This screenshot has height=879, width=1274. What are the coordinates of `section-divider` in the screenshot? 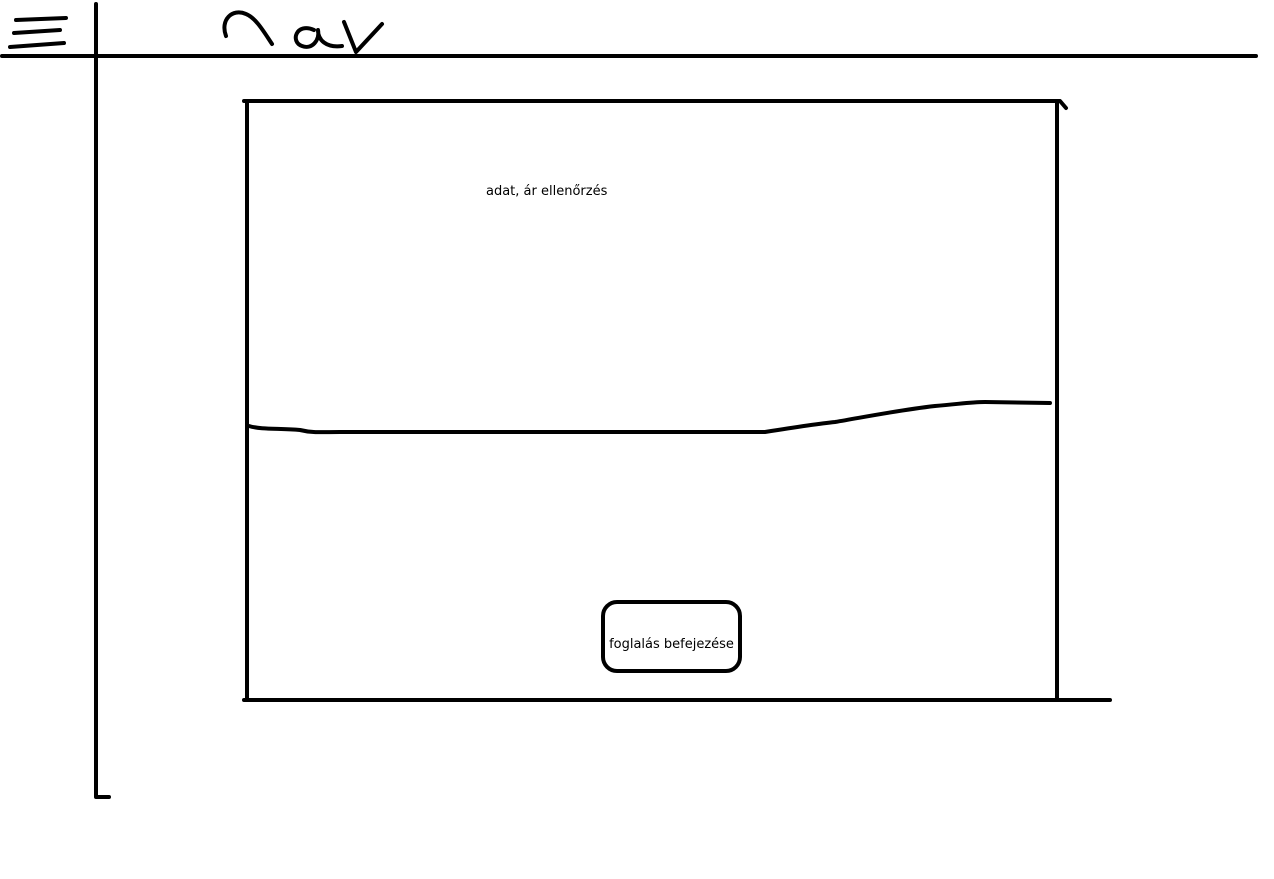 It's located at (649, 417).